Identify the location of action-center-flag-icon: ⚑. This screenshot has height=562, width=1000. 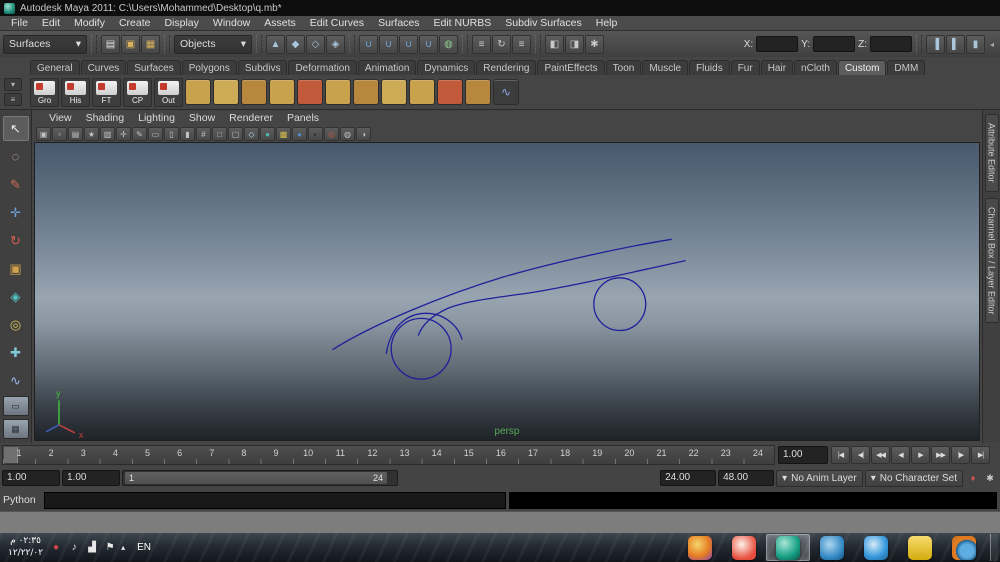
(110, 548).